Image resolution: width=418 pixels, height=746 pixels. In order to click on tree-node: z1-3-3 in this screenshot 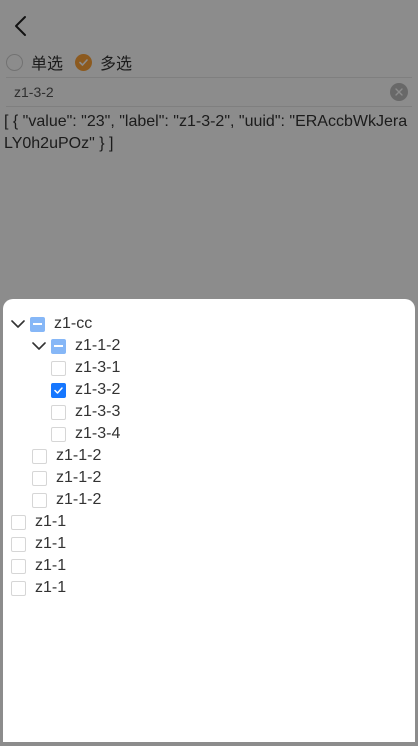, I will do `click(85, 412)`.